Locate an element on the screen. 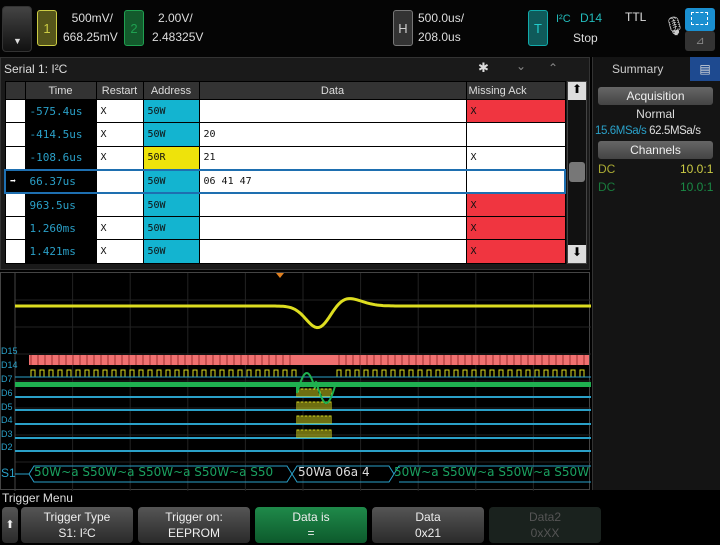 This screenshot has height=545, width=720. menu-up-icon: ⬆ is located at coordinates (10, 525).